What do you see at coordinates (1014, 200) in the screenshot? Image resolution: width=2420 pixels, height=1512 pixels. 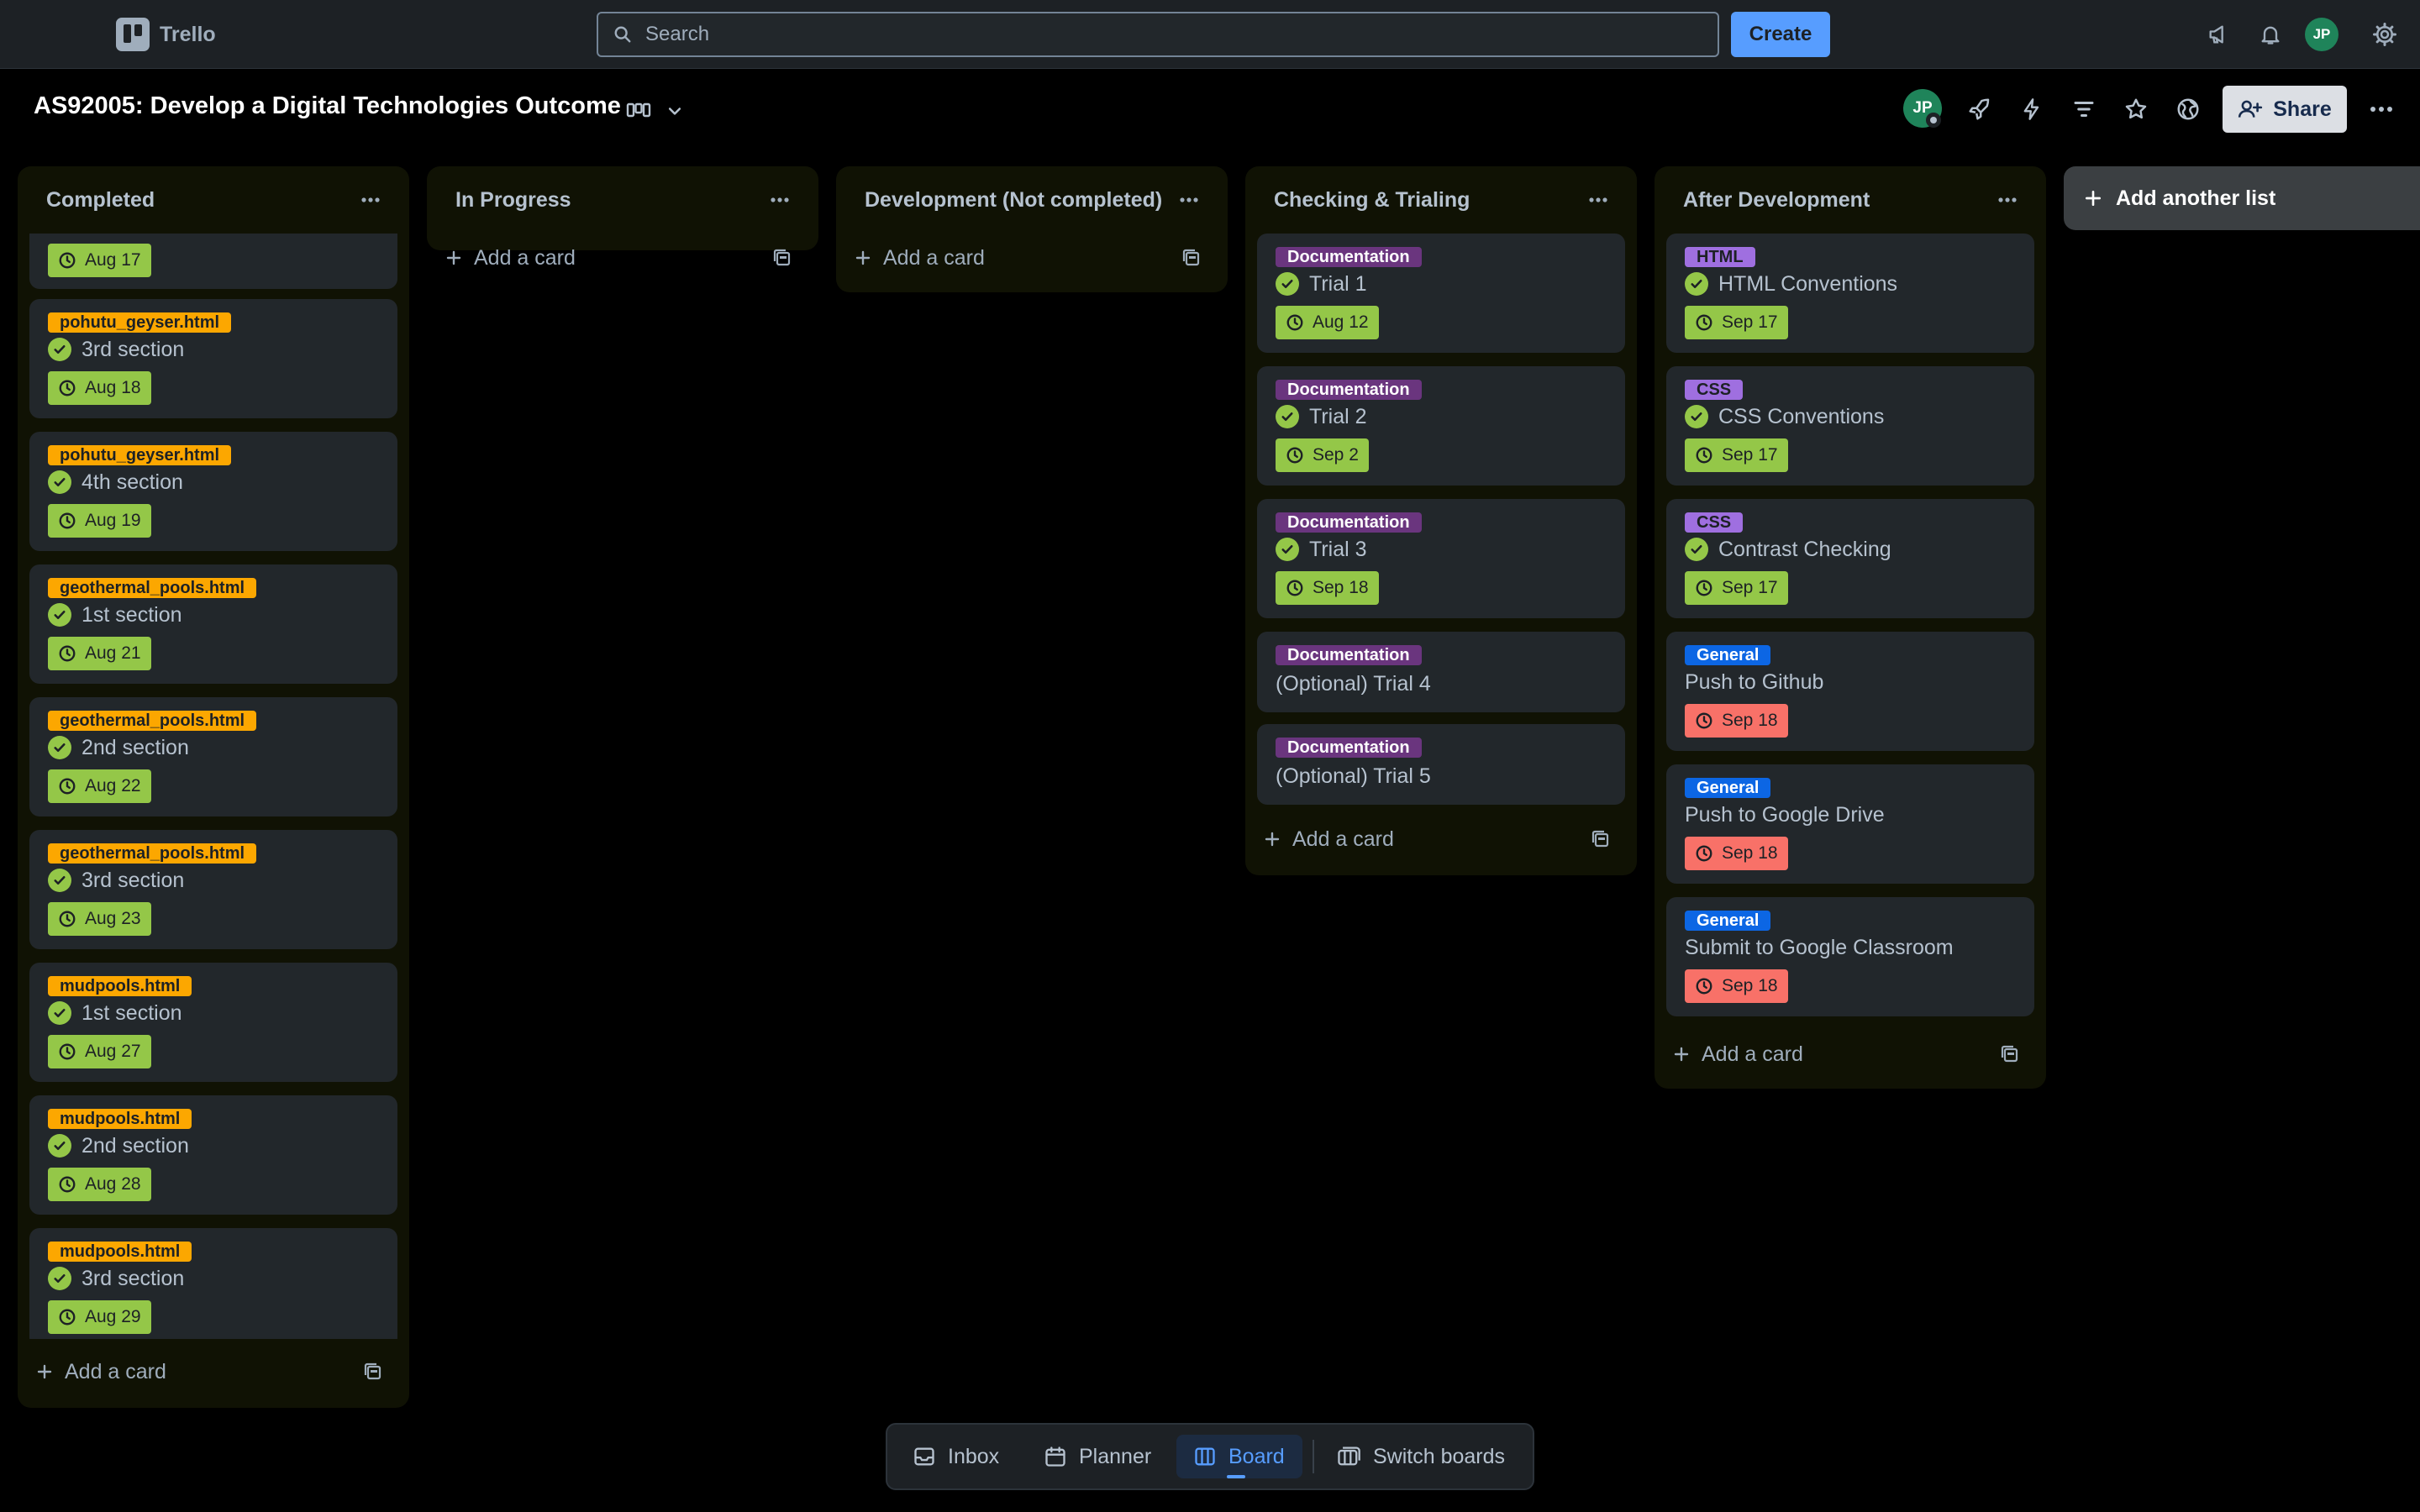 I see `list-title: Development (Not completed)` at bounding box center [1014, 200].